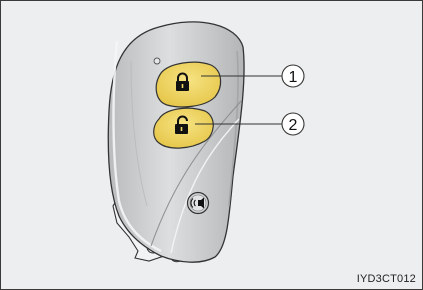 The height and width of the screenshot is (290, 423). I want to click on callout-1-number: 1, so click(293, 77).